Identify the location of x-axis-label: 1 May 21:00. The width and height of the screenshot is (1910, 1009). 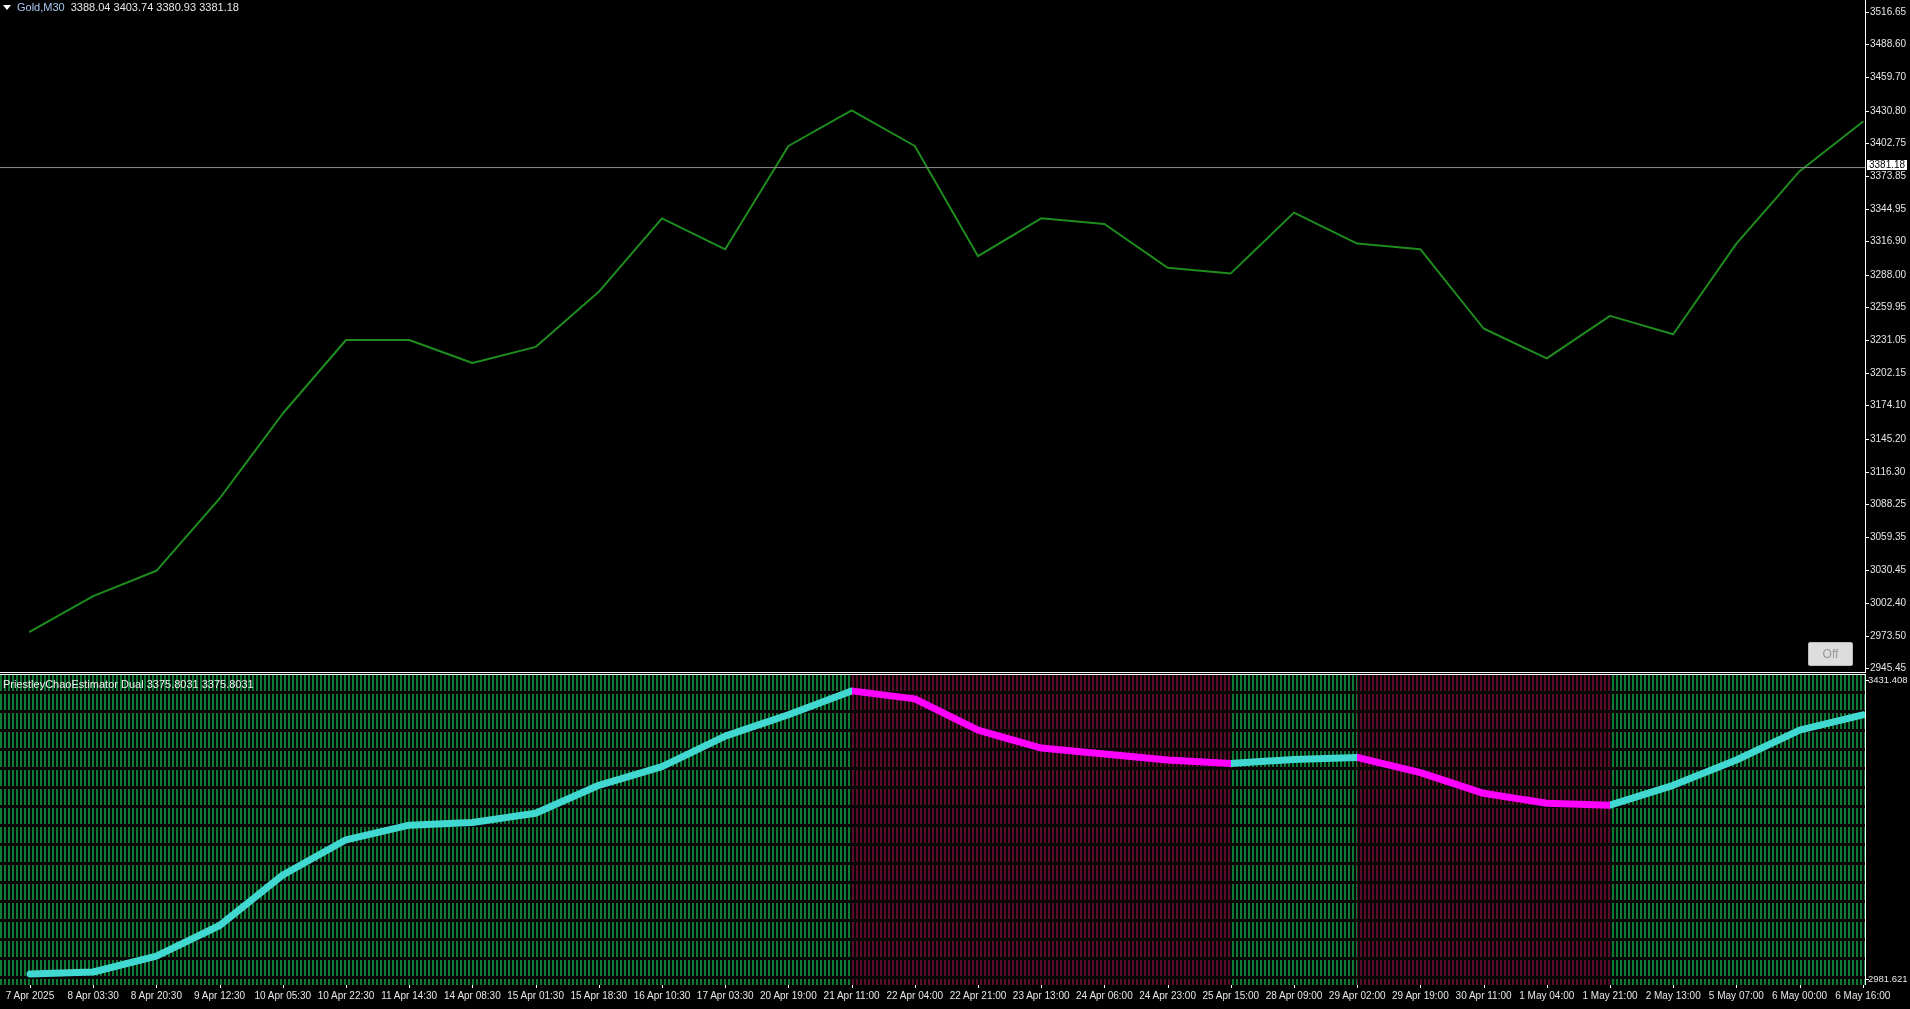
(1610, 995).